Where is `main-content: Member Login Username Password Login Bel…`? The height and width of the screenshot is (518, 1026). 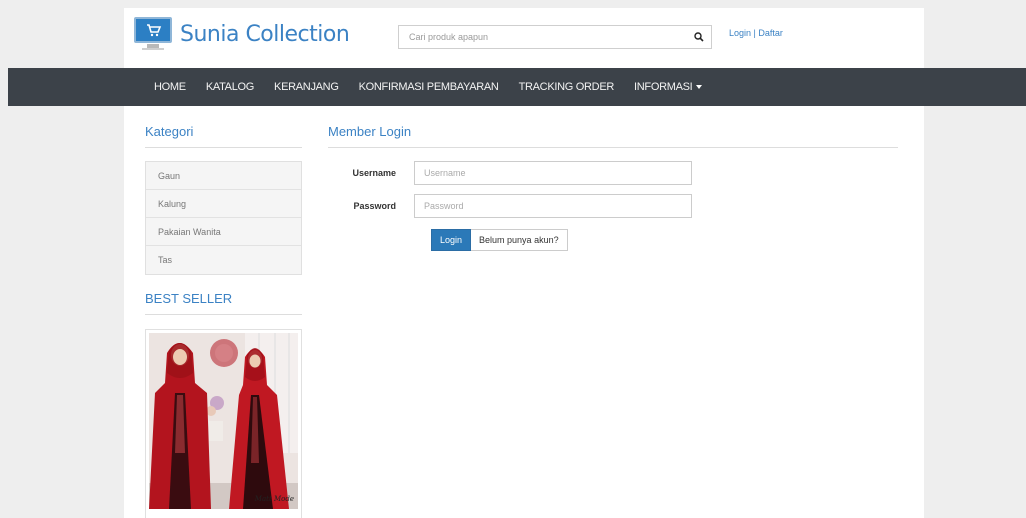
main-content: Member Login Username Password Login Bel… is located at coordinates (613, 187).